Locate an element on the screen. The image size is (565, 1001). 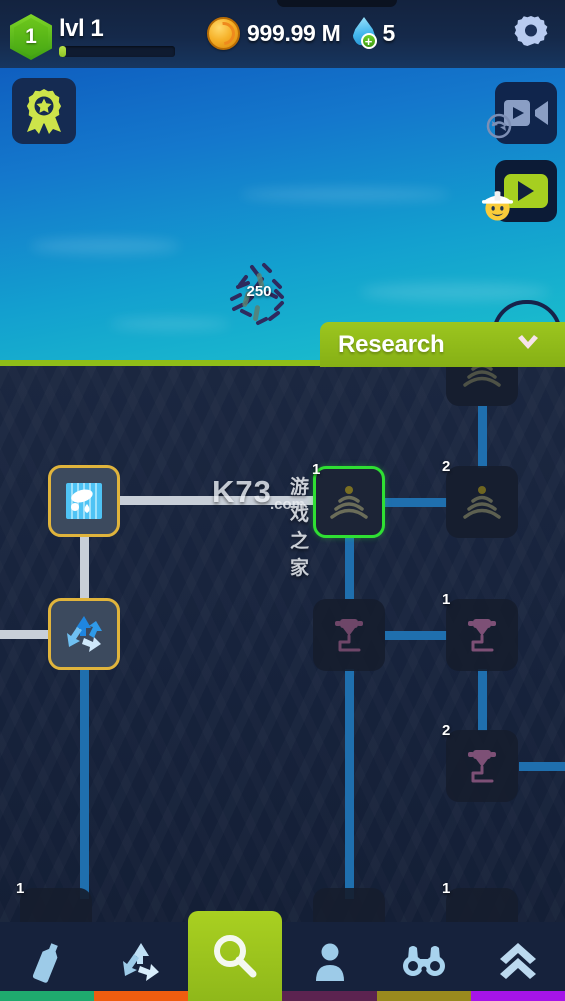
water-filter-icon is located at coordinates (84, 501).